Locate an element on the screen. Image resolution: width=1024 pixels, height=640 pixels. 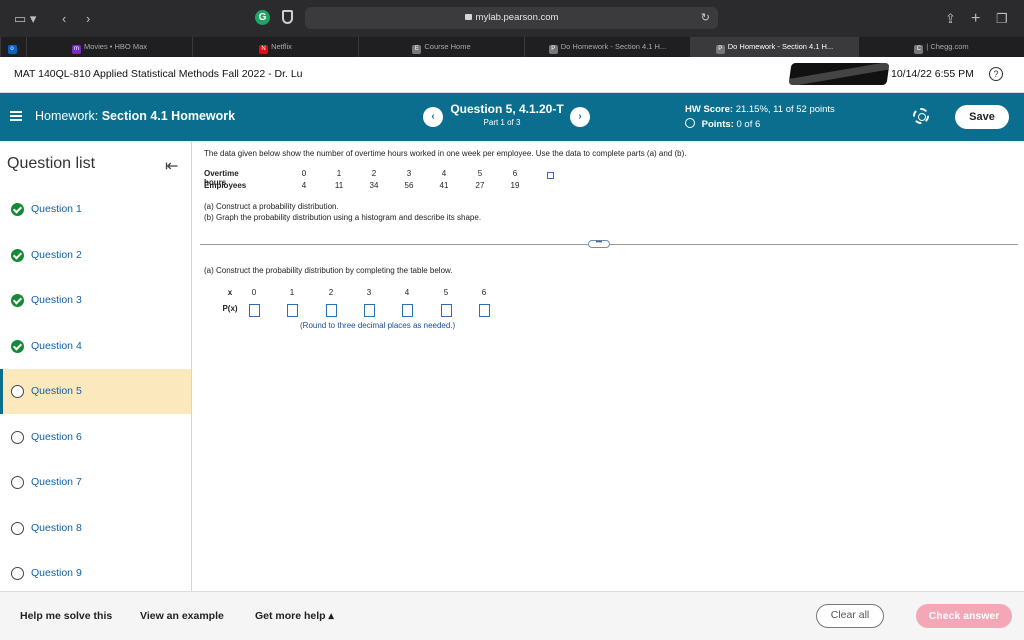
tab-label: Movies • HBO Max is located at coordinates (115, 46).